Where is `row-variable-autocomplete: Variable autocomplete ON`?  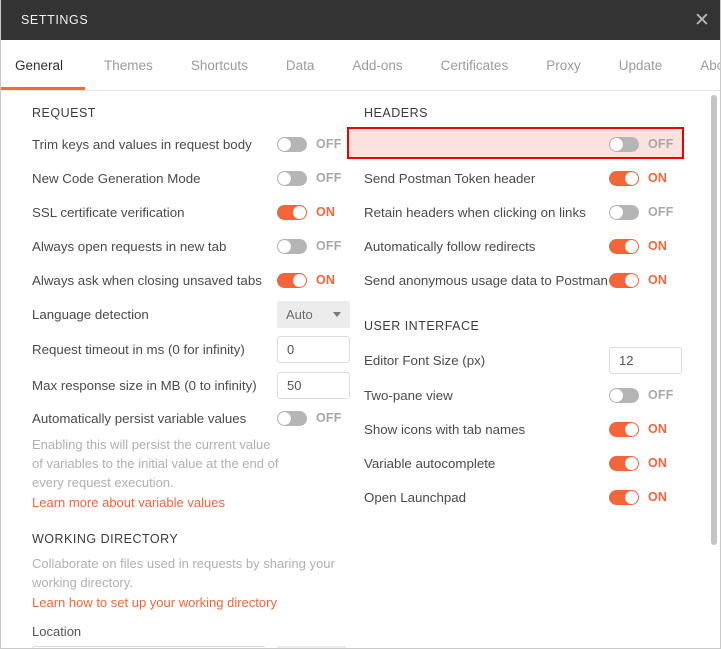
row-variable-autocomplete: Variable autocomplete ON is located at coordinates (529, 463).